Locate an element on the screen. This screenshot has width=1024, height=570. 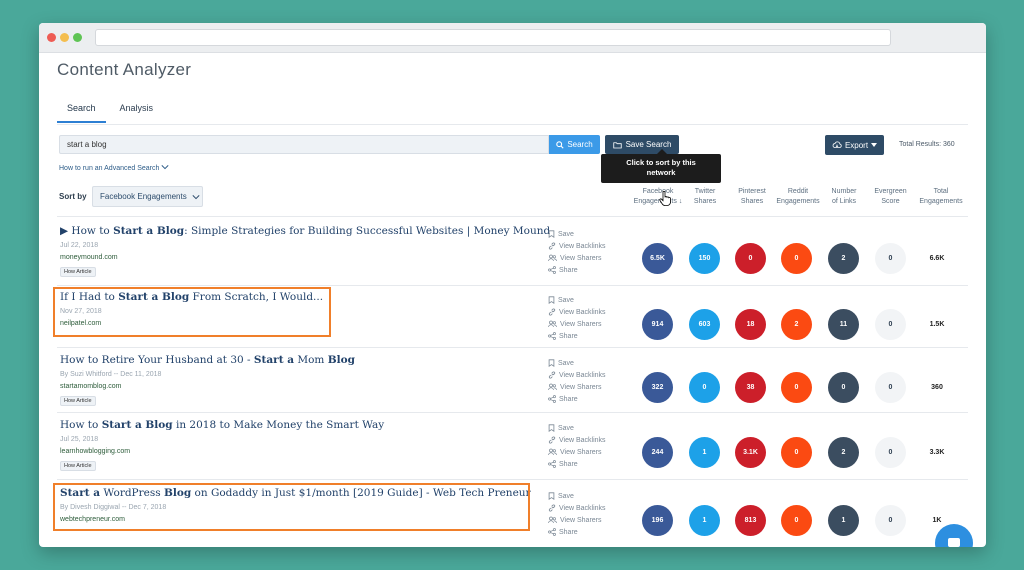
search-button: Search is located at coordinates (574, 144).